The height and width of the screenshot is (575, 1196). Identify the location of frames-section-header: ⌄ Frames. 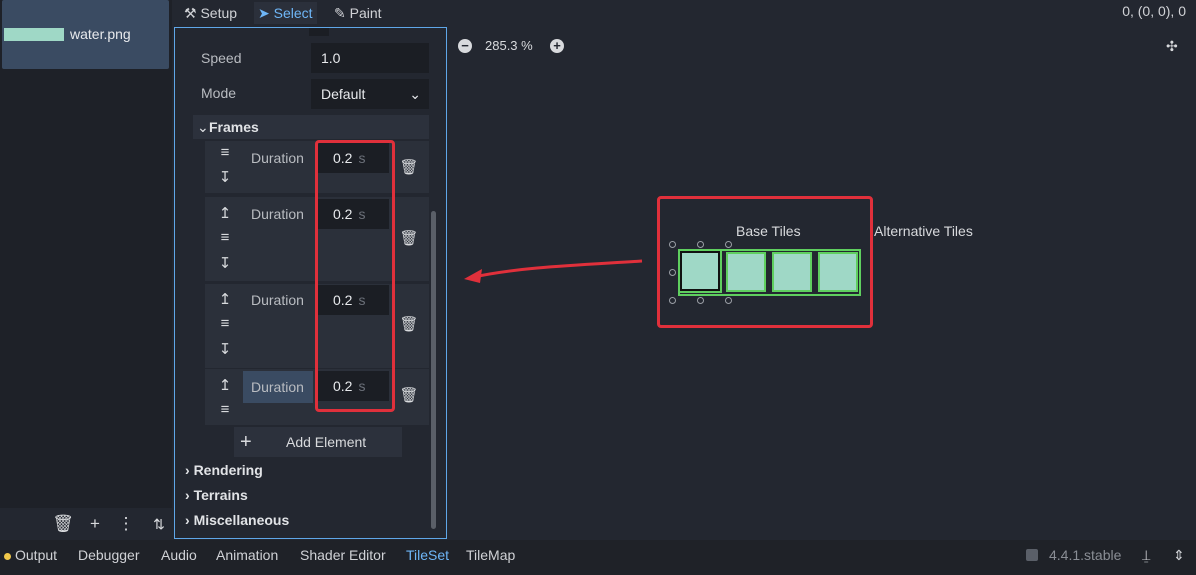
(311, 127).